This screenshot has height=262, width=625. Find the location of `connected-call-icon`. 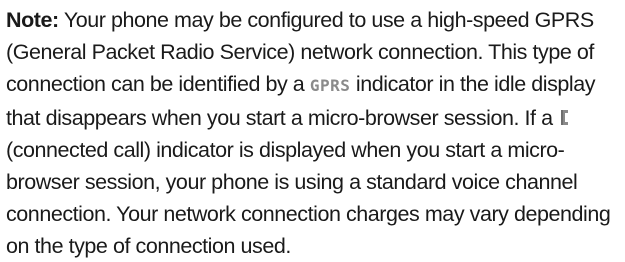

connected-call-icon is located at coordinates (564, 117).